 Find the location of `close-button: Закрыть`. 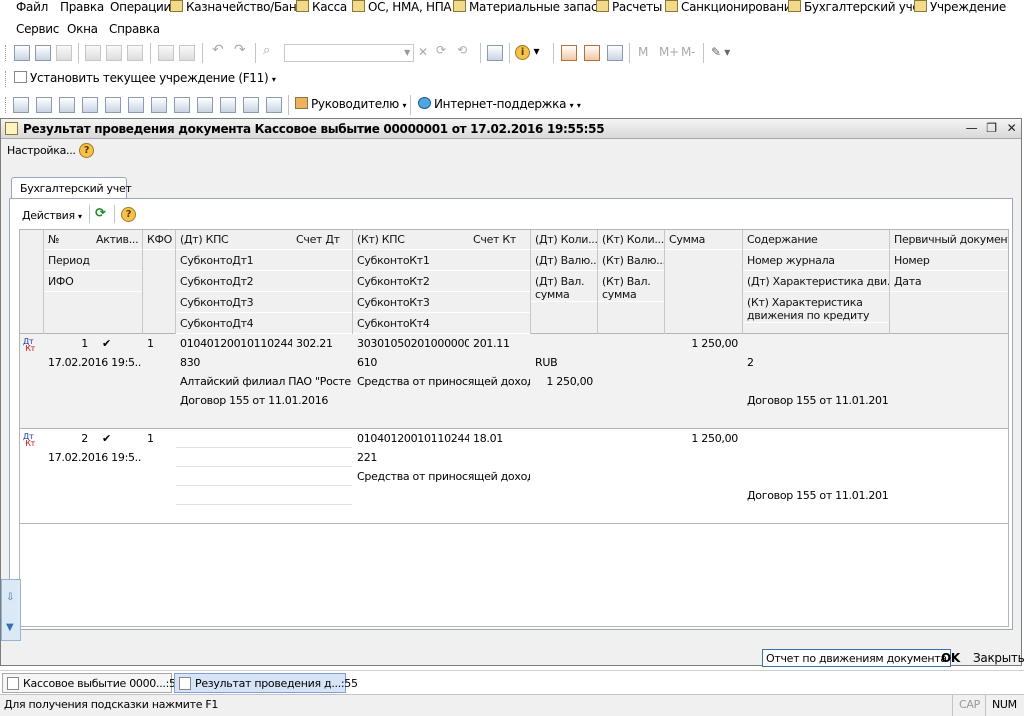

close-button: Закрыть is located at coordinates (998, 658).